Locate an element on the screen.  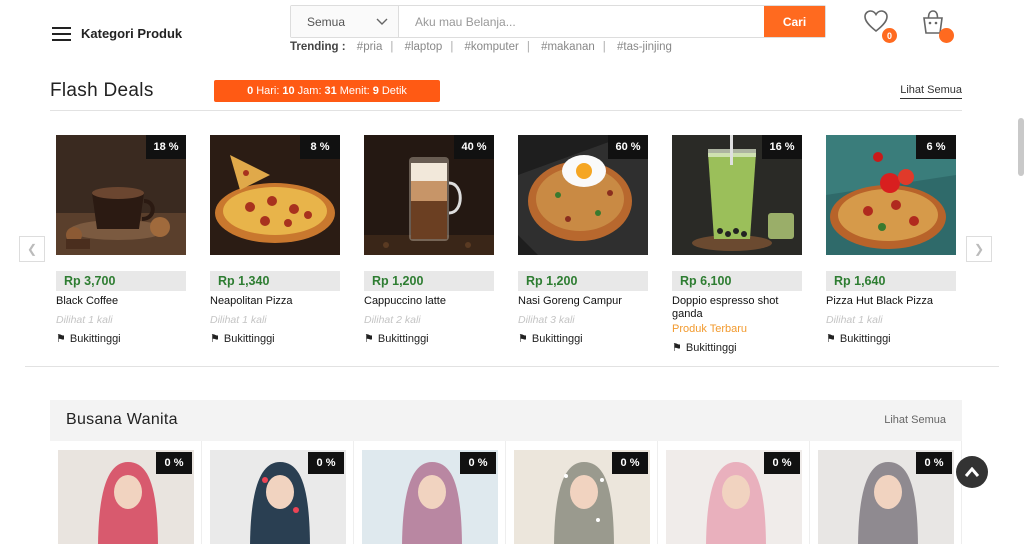
product-image: 16 % is located at coordinates (737, 195).